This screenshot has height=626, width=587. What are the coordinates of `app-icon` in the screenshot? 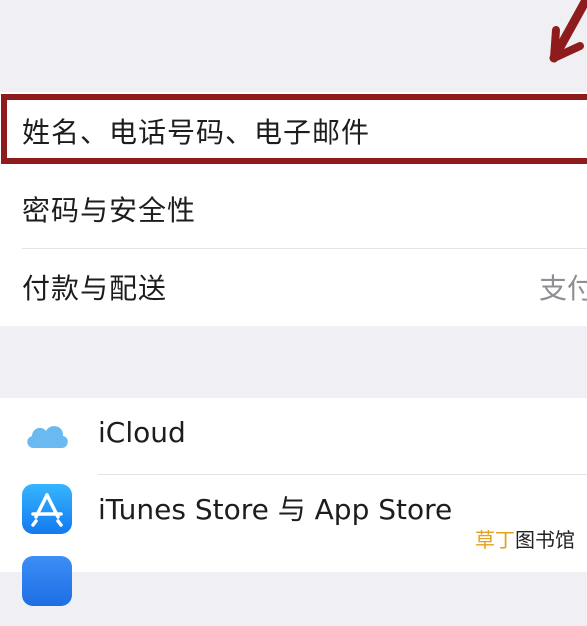 It's located at (47, 581).